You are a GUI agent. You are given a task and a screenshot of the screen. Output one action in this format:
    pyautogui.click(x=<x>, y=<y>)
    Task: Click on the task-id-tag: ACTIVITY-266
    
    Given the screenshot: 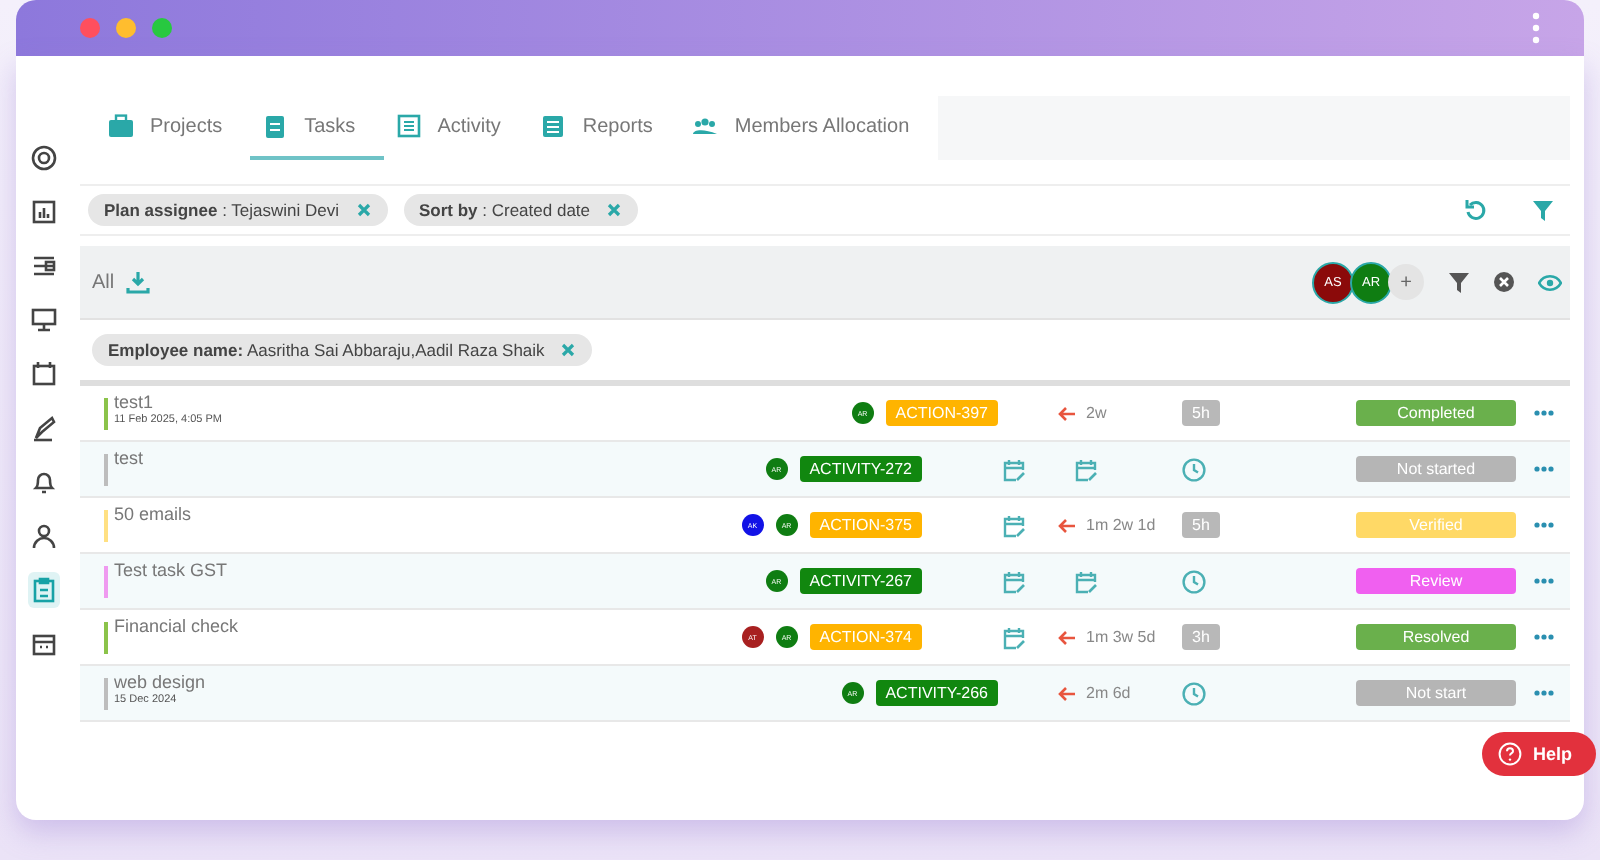 What is the action you would take?
    pyautogui.click(x=936, y=693)
    